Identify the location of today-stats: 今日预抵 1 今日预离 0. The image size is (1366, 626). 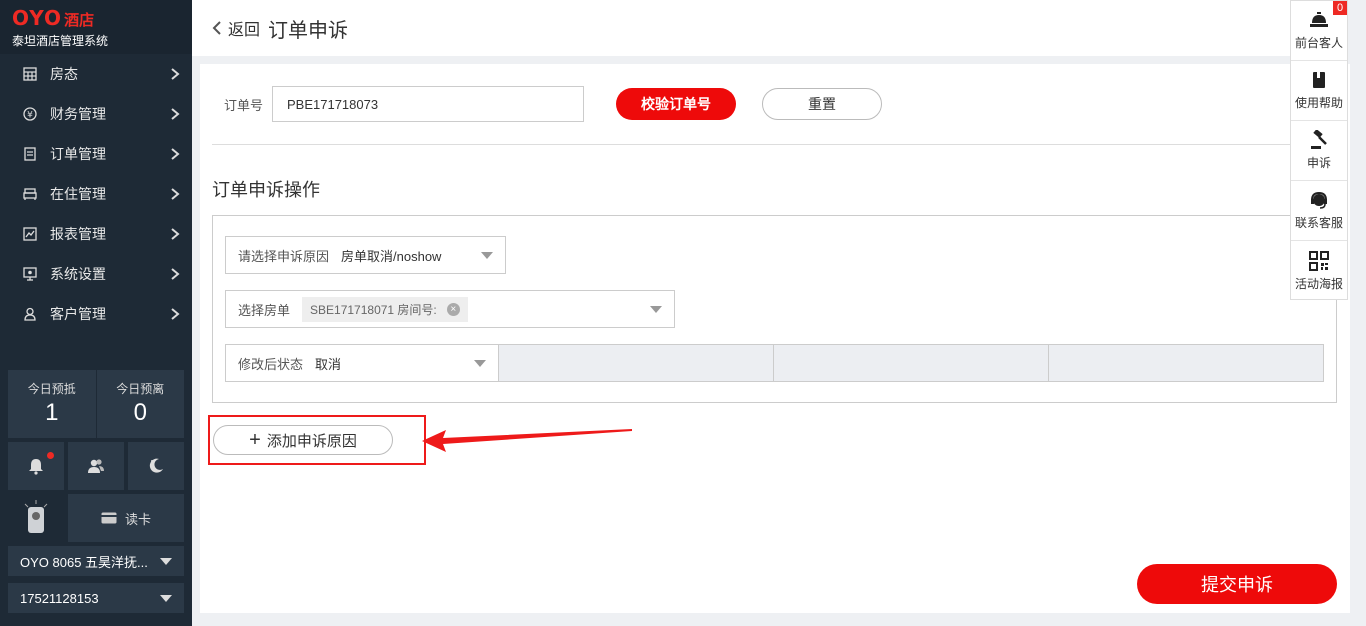
(96, 404).